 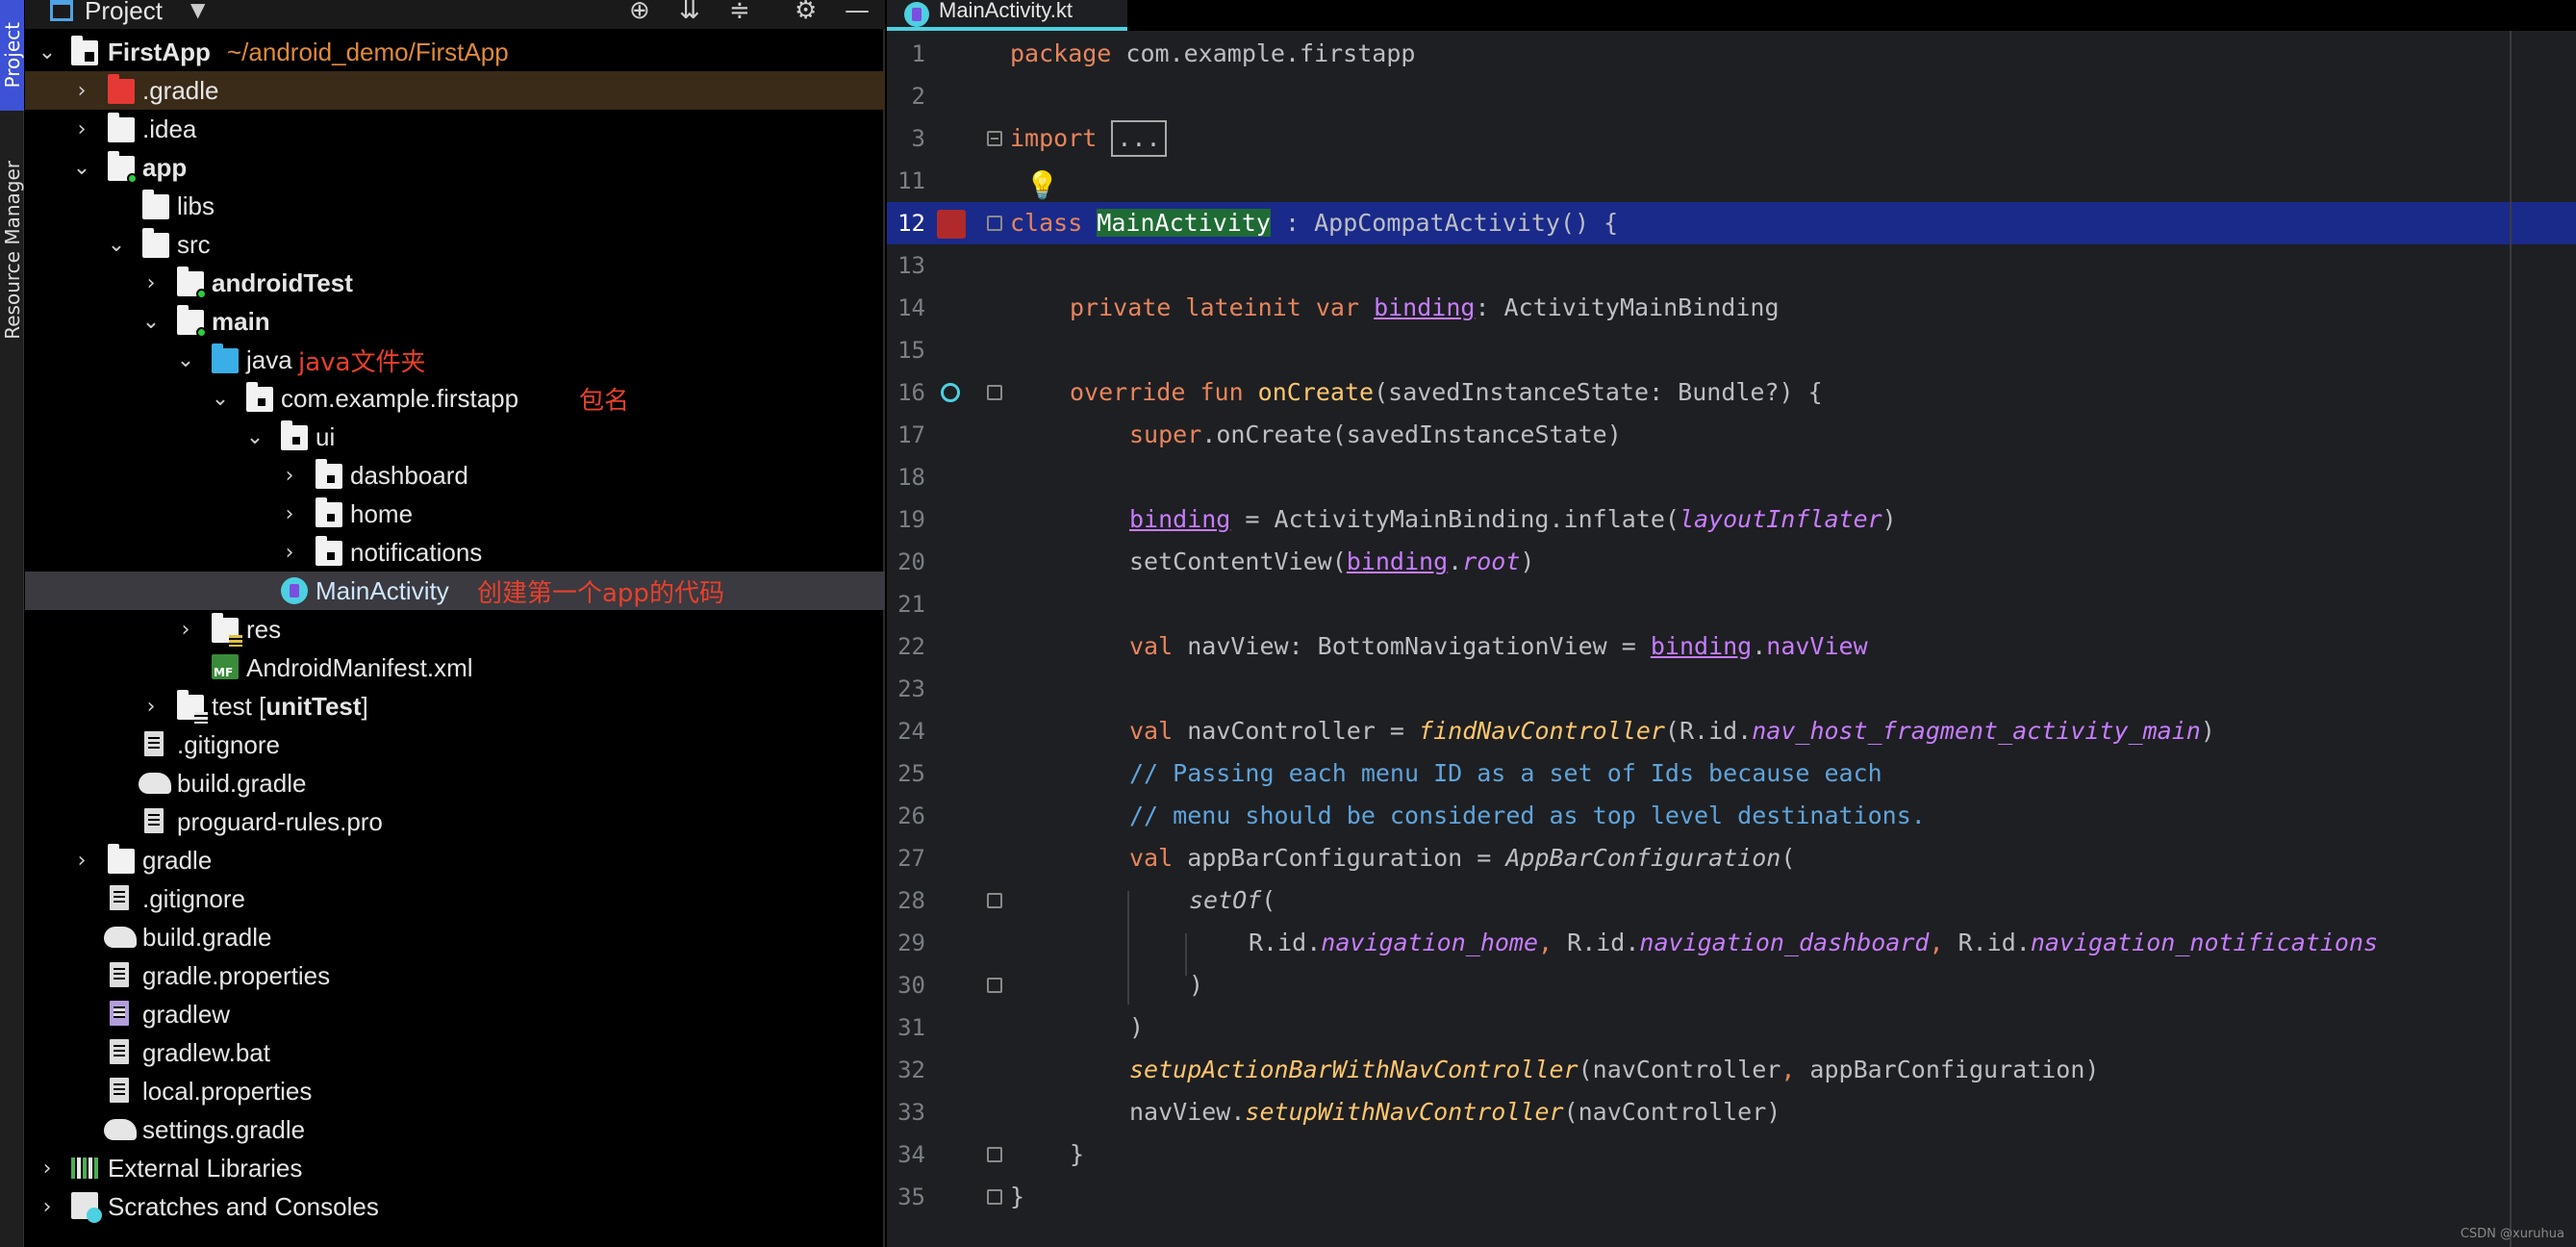 I want to click on tree-item-proguard: proguard-rules.pro, so click(x=455, y=821).